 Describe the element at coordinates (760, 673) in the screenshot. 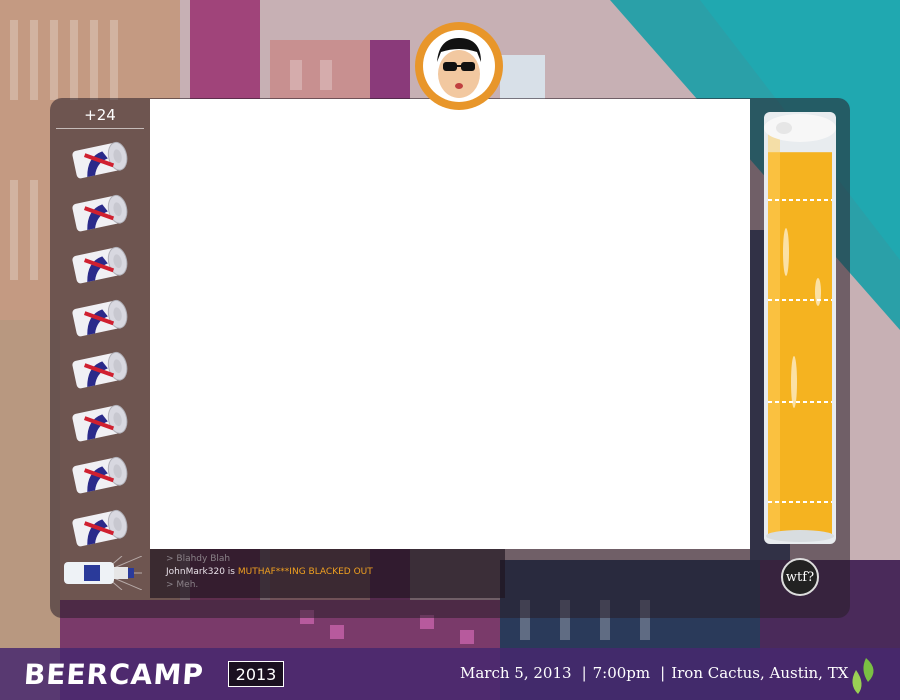

I see `event-venue: Iron Cactus, Austin, TX` at that location.